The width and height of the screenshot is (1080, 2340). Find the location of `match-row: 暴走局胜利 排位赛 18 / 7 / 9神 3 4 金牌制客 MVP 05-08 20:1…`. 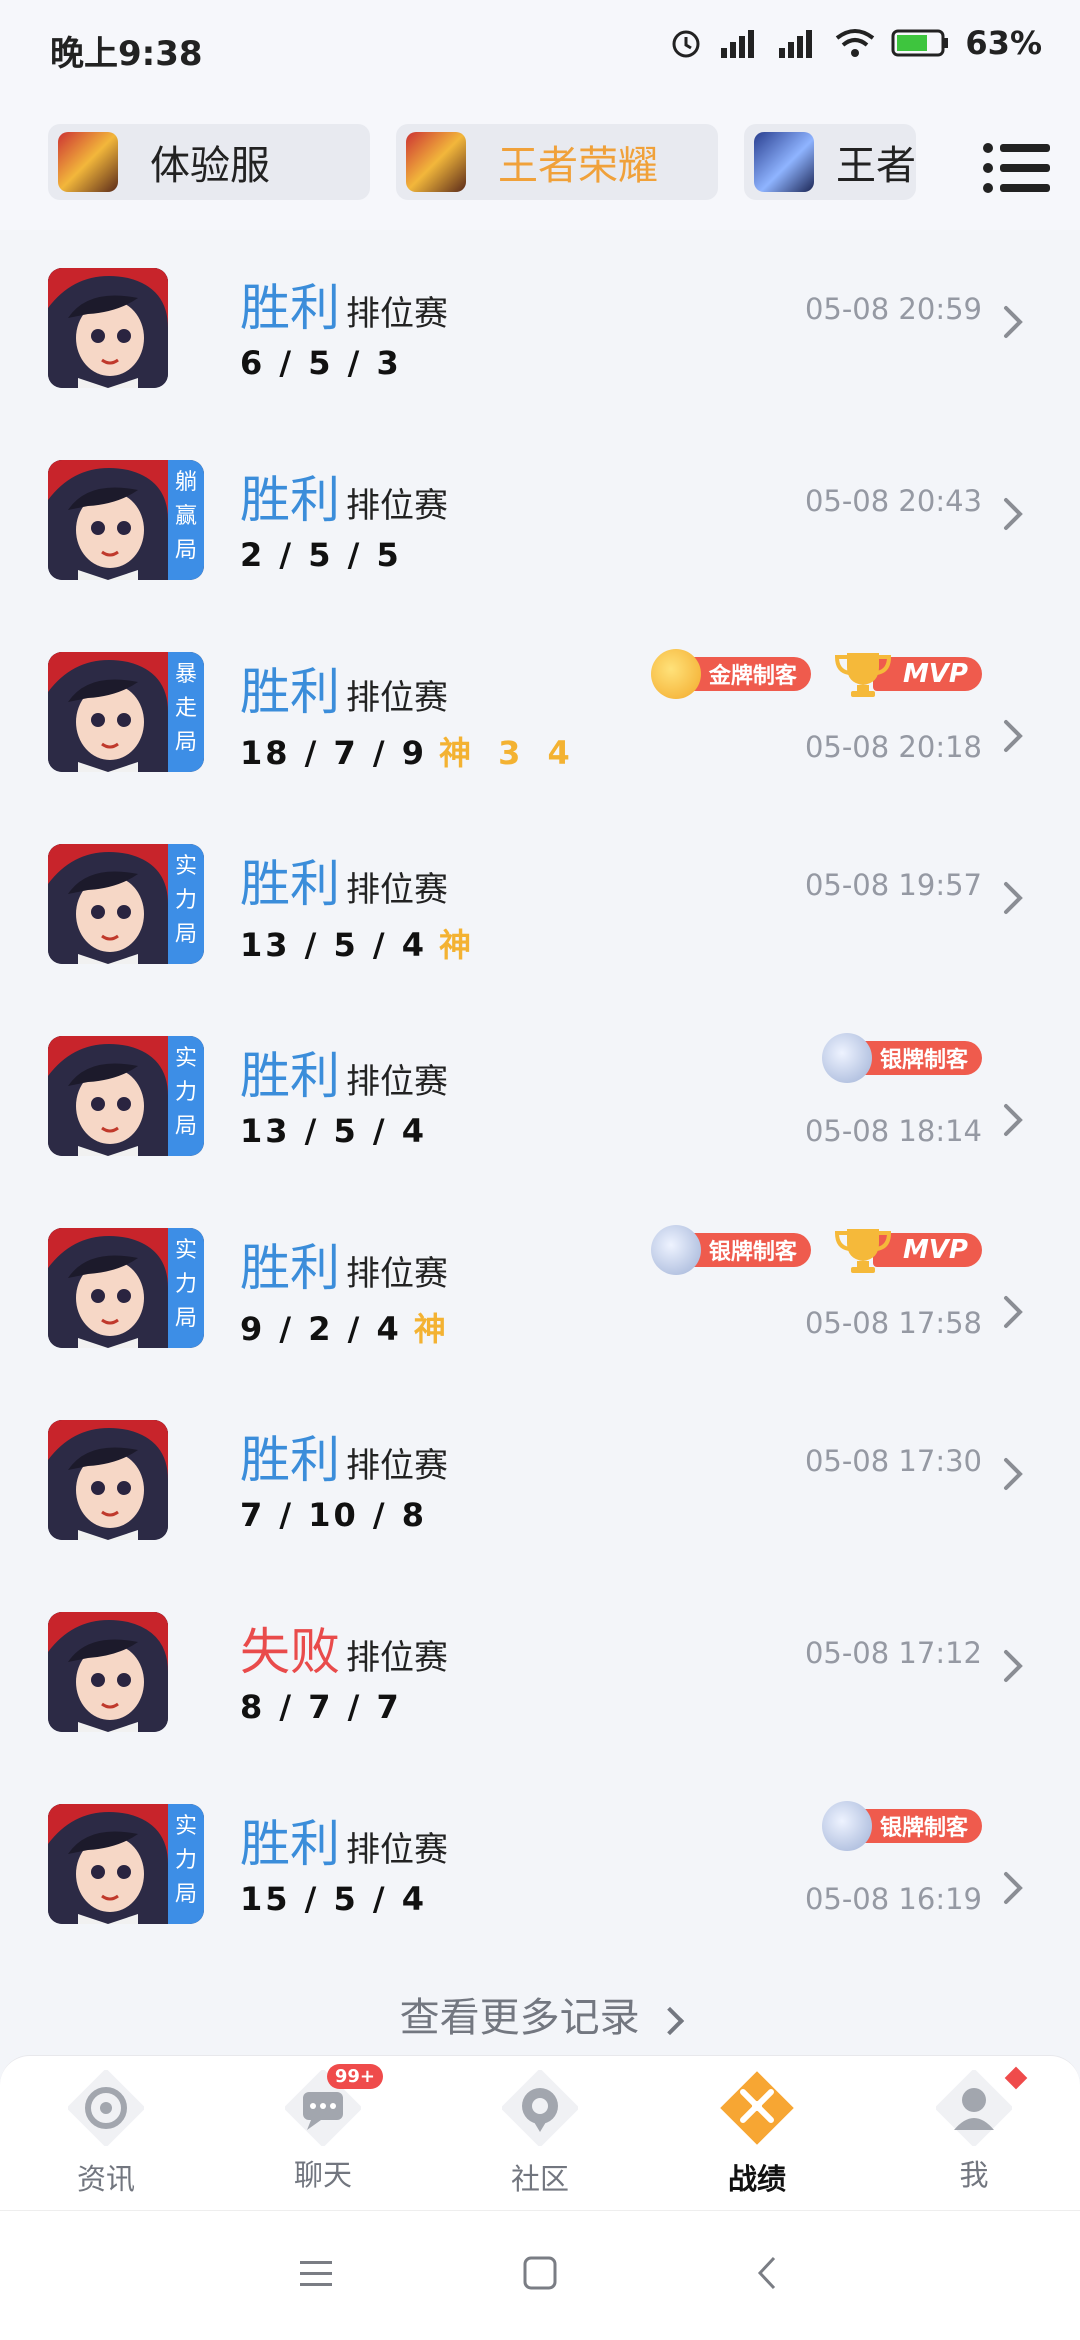

match-row: 暴走局胜利 排位赛 18 / 7 / 9神 3 4 金牌制客 MVP 05-08 20:1… is located at coordinates (540, 710).